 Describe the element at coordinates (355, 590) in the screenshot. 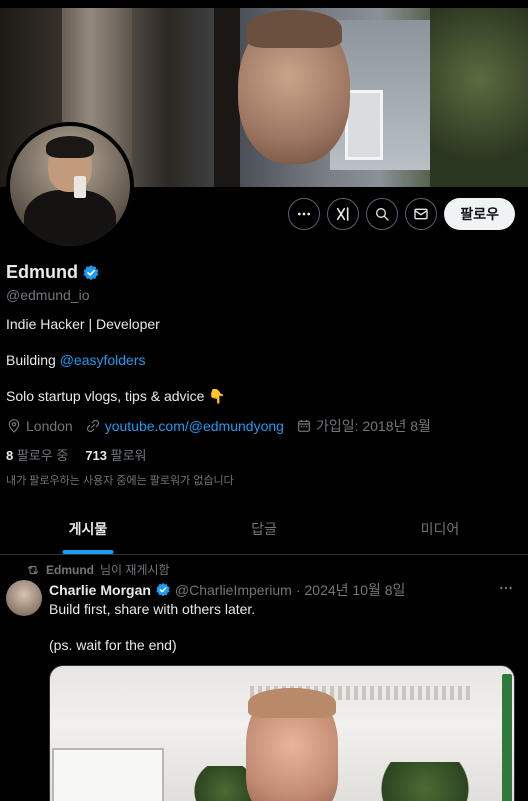

I see `post-date: 2024년 10월 8일` at that location.